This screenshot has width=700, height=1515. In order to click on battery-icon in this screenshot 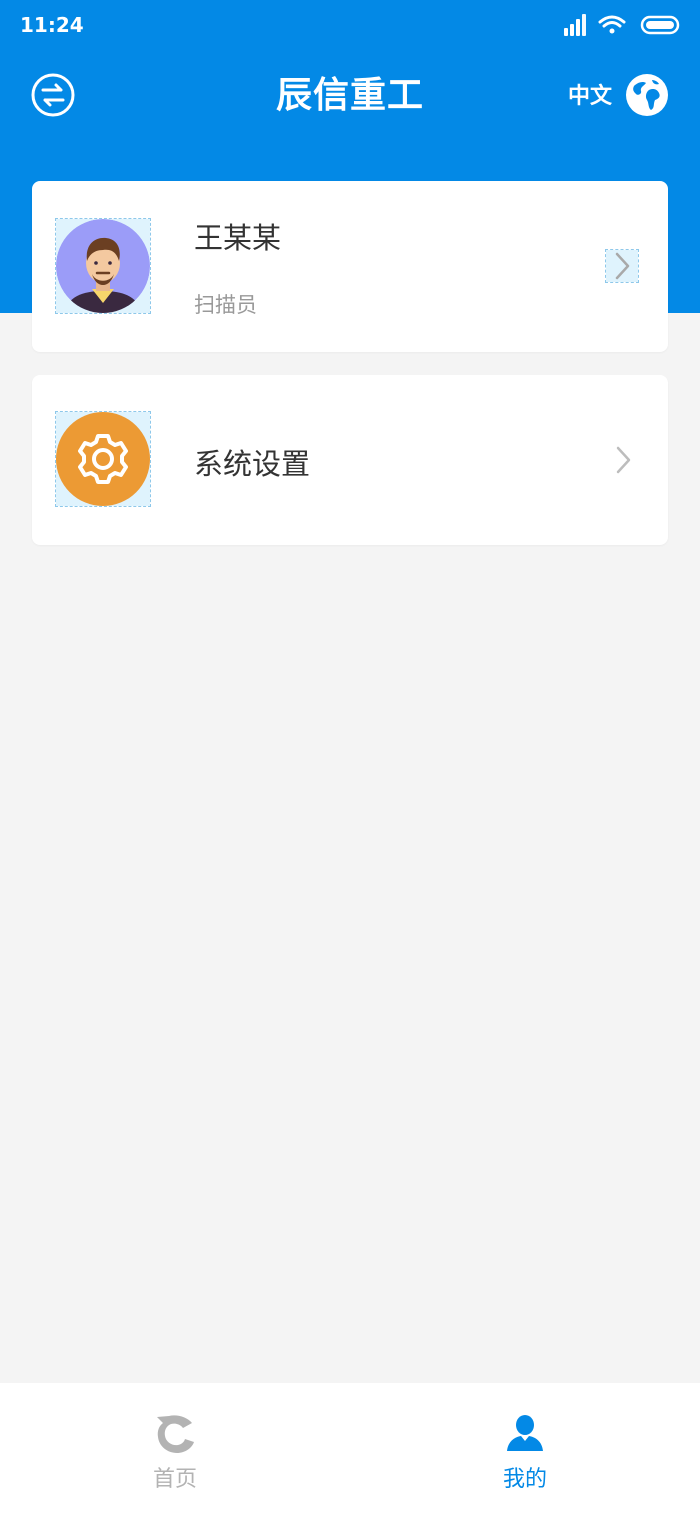, I will do `click(660, 25)`.